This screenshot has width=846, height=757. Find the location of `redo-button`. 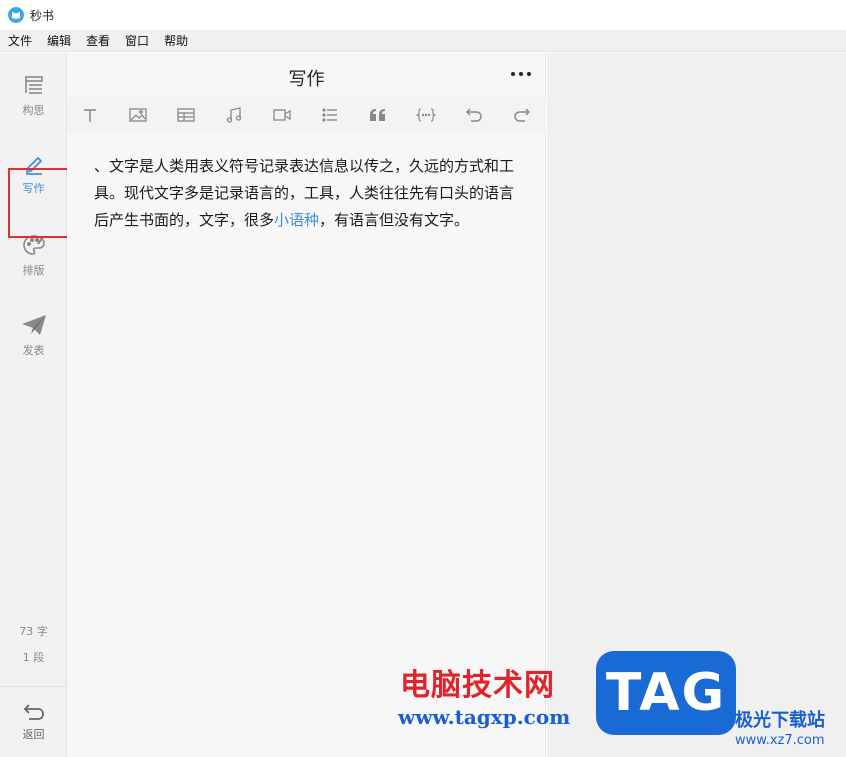

redo-button is located at coordinates (522, 115).